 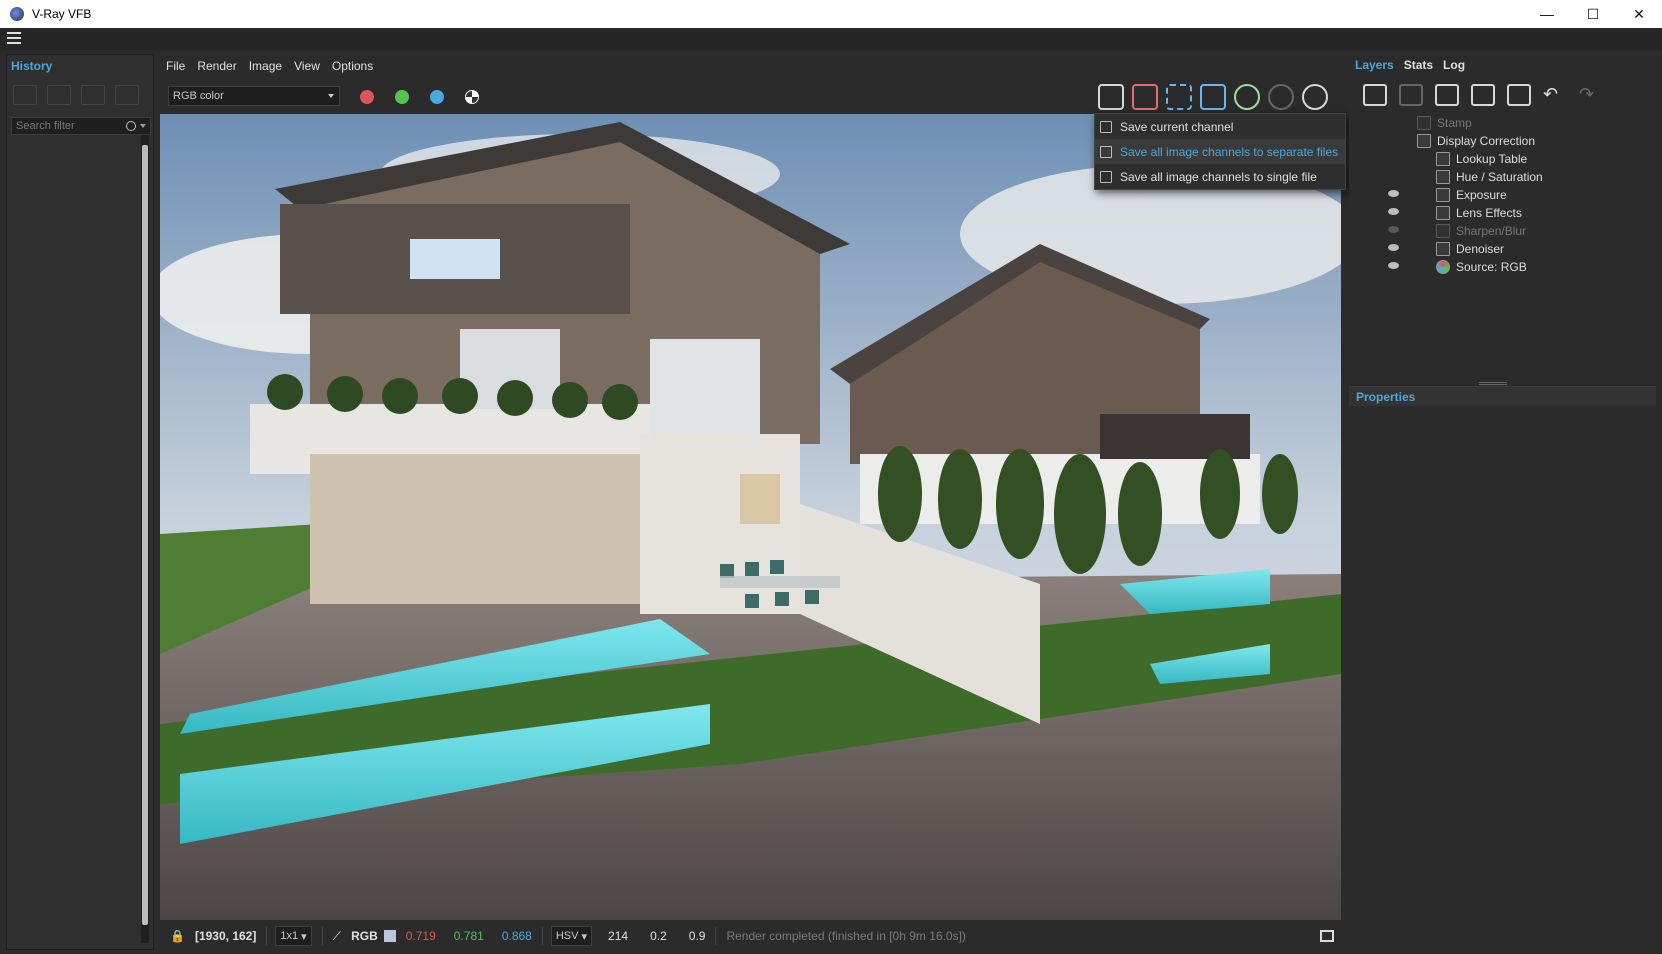 What do you see at coordinates (1418, 65) in the screenshot?
I see `tab-stats: Stats` at bounding box center [1418, 65].